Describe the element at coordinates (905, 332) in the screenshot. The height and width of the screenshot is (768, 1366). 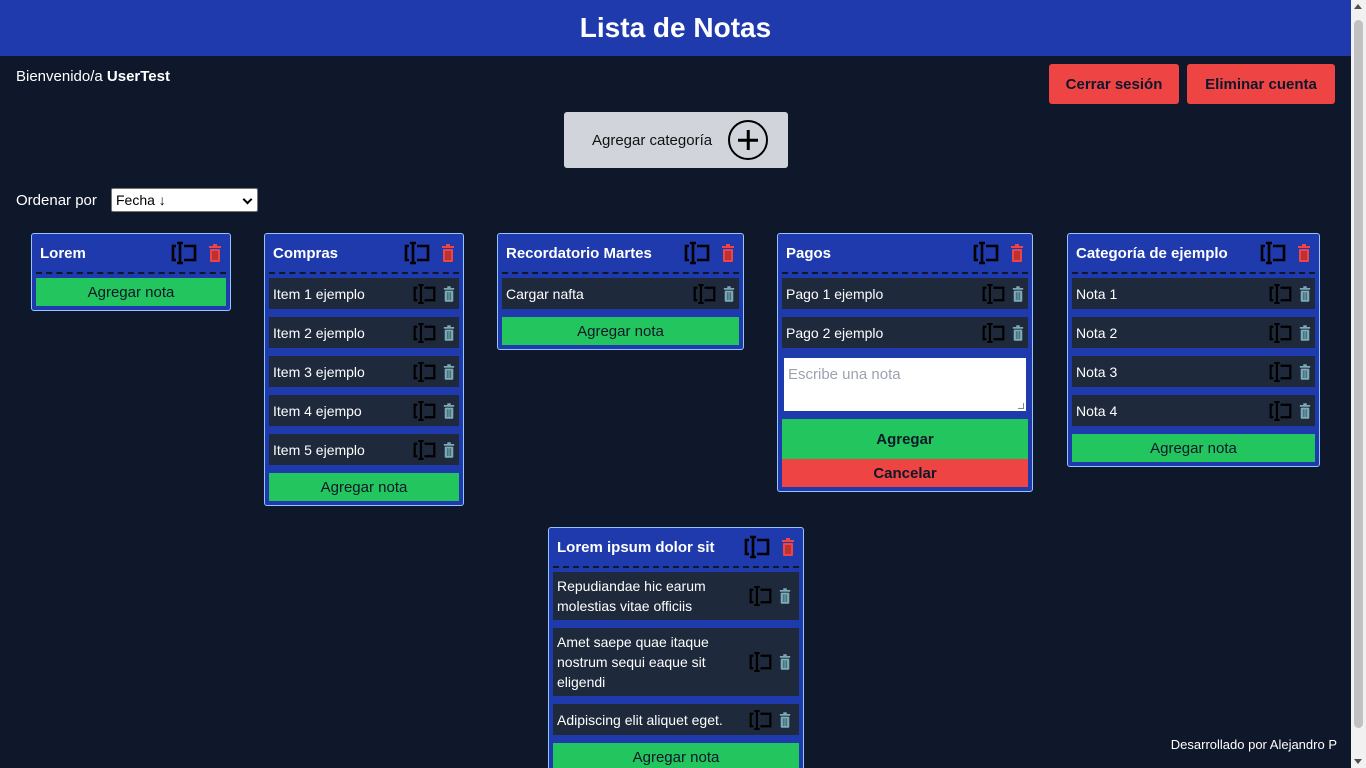
I see `note-item: Pago 2 ejemplo` at that location.